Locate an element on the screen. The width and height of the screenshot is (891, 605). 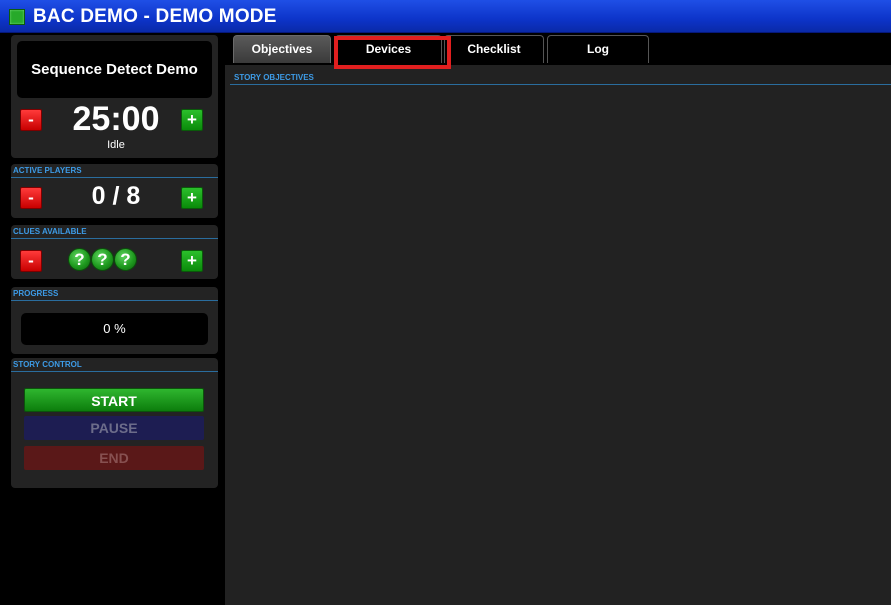
players-count: 0 / 8 is located at coordinates (116, 196).